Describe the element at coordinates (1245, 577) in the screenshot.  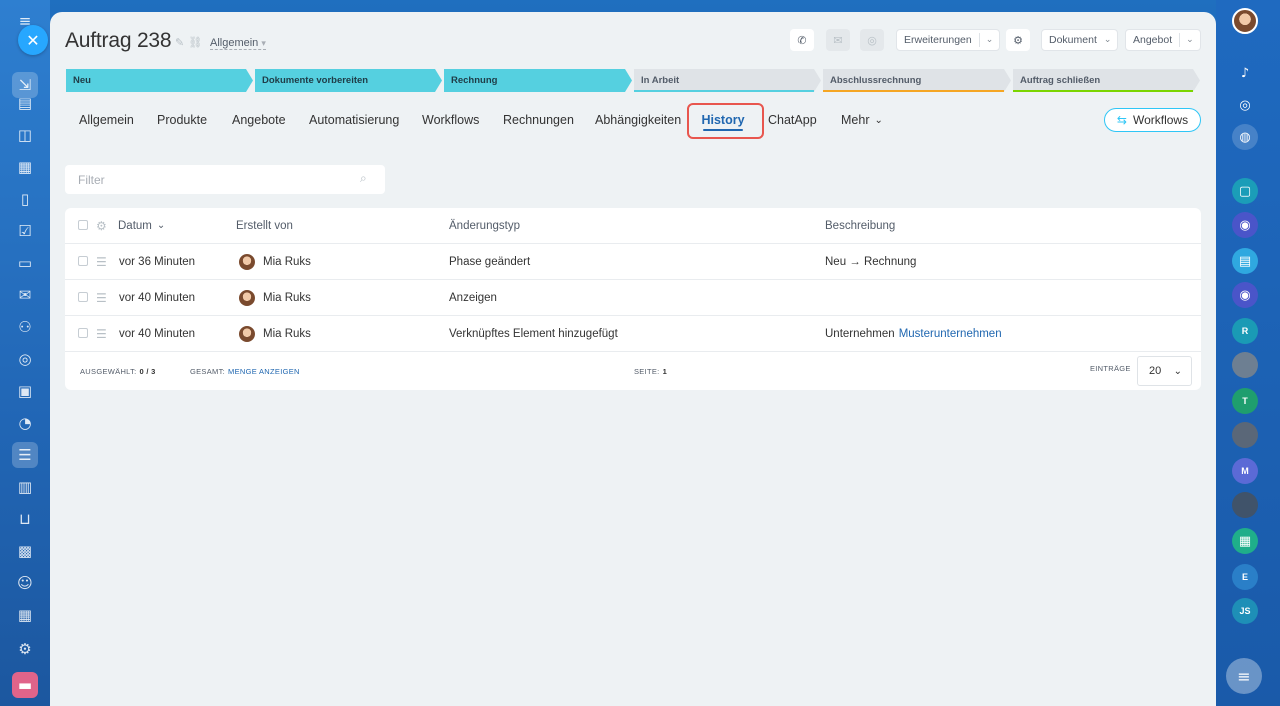
I see `contact-avatar-e: E` at that location.